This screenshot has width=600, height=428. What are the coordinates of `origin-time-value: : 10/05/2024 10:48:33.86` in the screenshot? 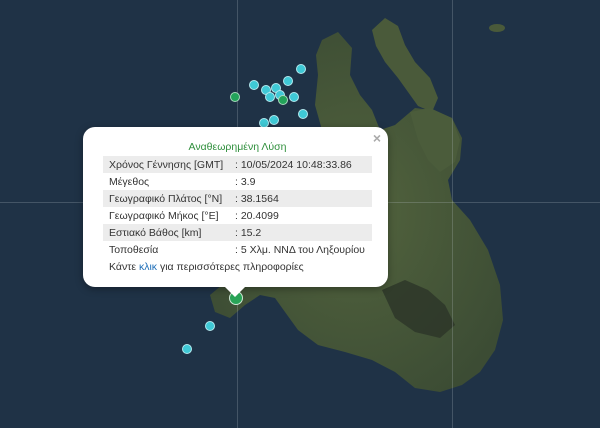 It's located at (293, 164).